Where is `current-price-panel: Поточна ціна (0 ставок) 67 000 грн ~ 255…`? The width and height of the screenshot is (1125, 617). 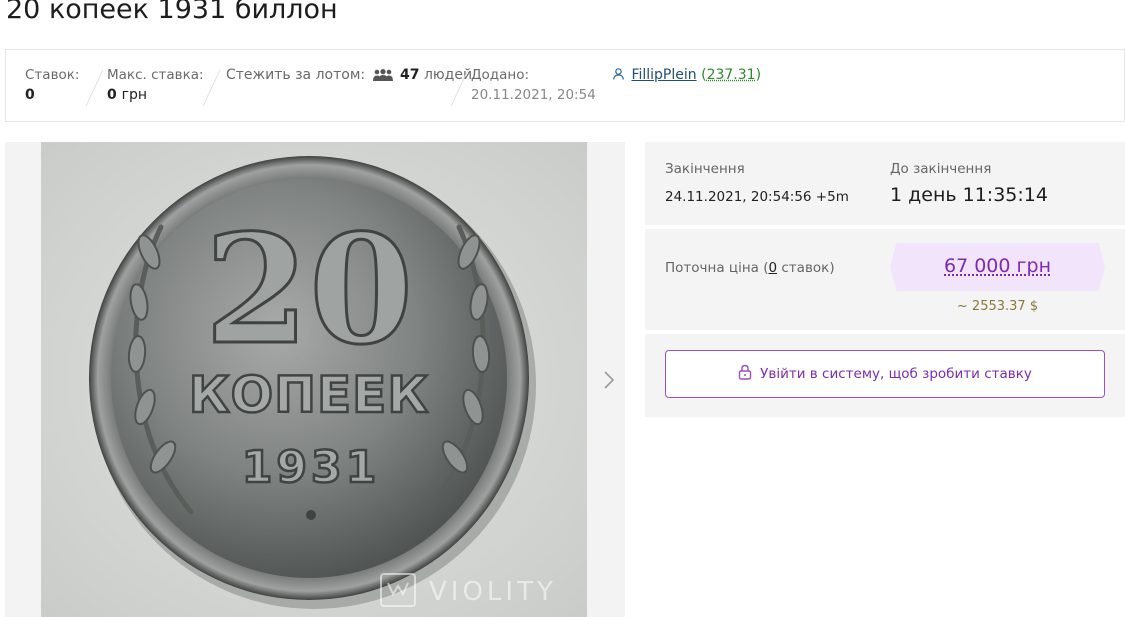
current-price-panel: Поточна ціна (0 ставок) 67 000 грн ~ 255… is located at coordinates (885, 279).